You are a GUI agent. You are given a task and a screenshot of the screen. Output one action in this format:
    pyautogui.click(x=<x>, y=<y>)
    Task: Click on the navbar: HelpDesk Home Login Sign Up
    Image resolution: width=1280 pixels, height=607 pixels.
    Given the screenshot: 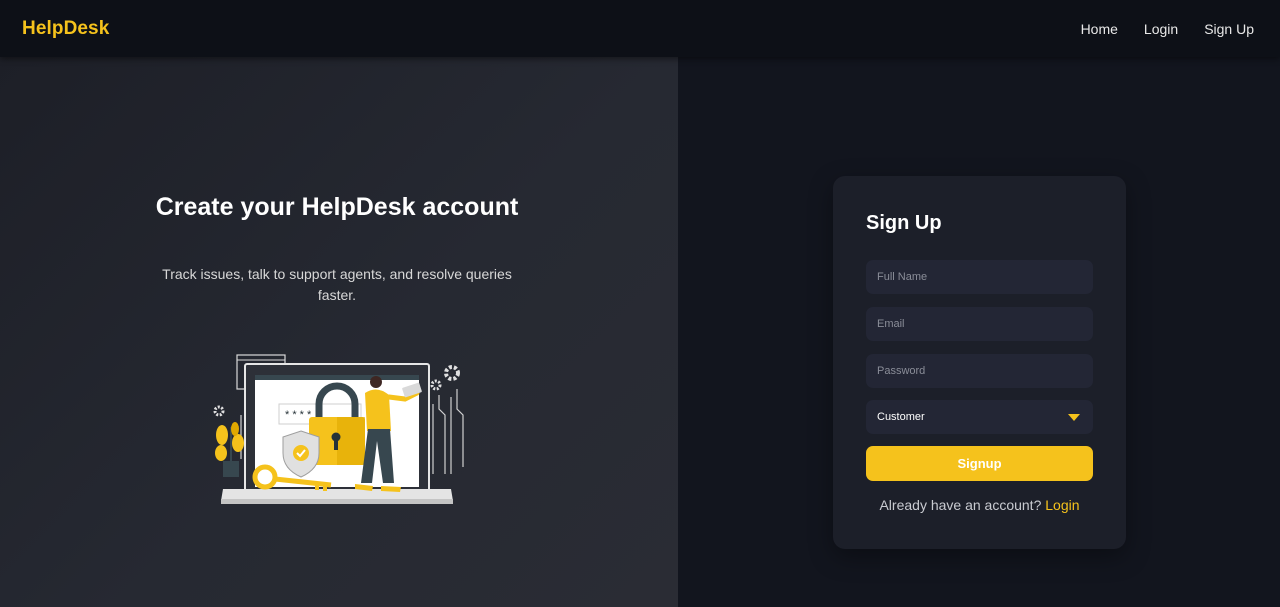 What is the action you would take?
    pyautogui.click(x=640, y=28)
    